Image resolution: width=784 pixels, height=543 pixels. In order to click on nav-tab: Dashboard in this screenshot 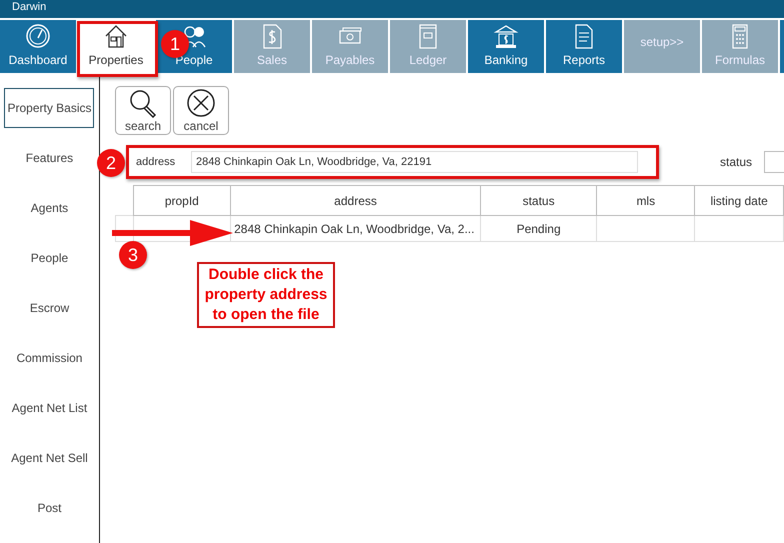, I will do `click(38, 46)`.